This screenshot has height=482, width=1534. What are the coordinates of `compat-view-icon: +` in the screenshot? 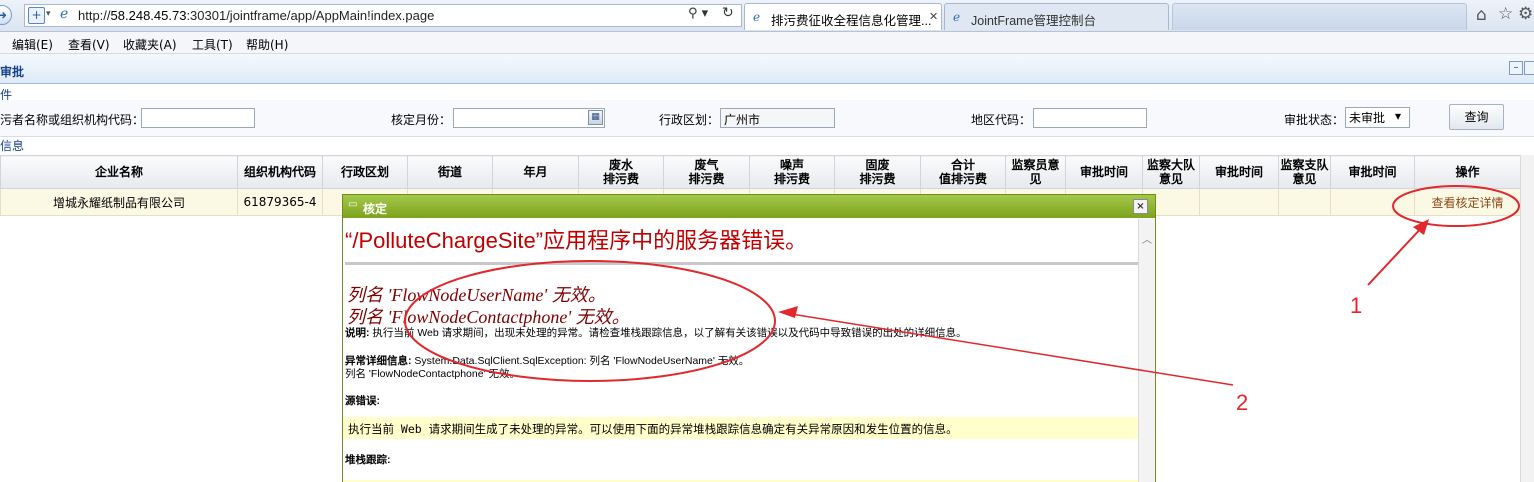 It's located at (36, 15).